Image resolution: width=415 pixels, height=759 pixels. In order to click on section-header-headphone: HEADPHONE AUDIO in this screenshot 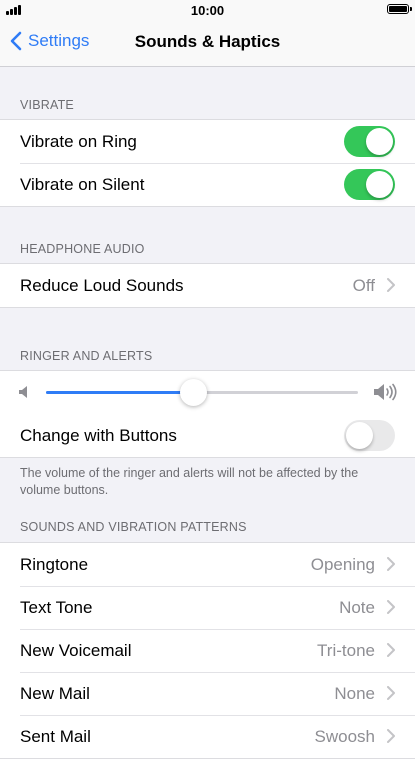, I will do `click(82, 249)`.